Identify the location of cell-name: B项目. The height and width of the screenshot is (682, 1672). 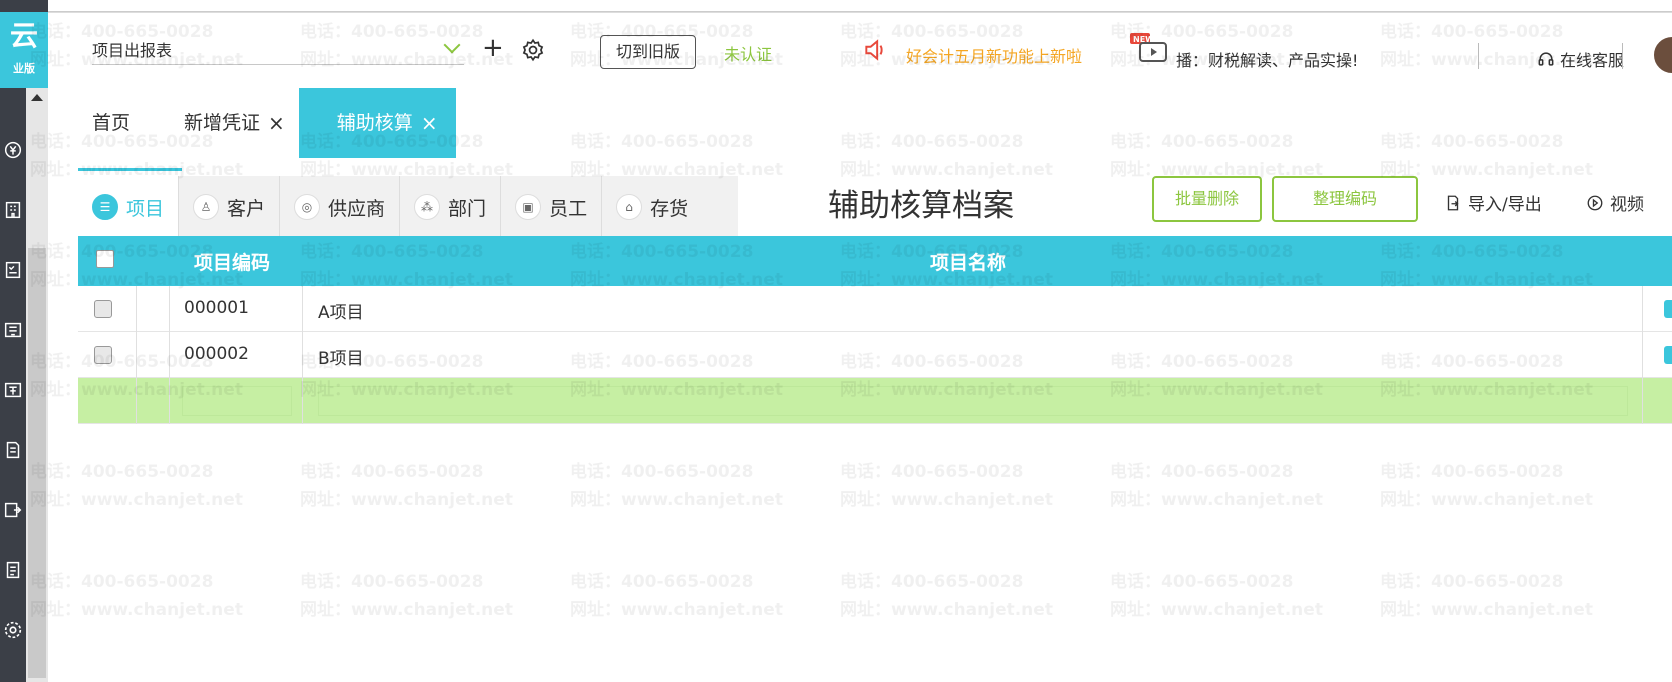
(341, 356).